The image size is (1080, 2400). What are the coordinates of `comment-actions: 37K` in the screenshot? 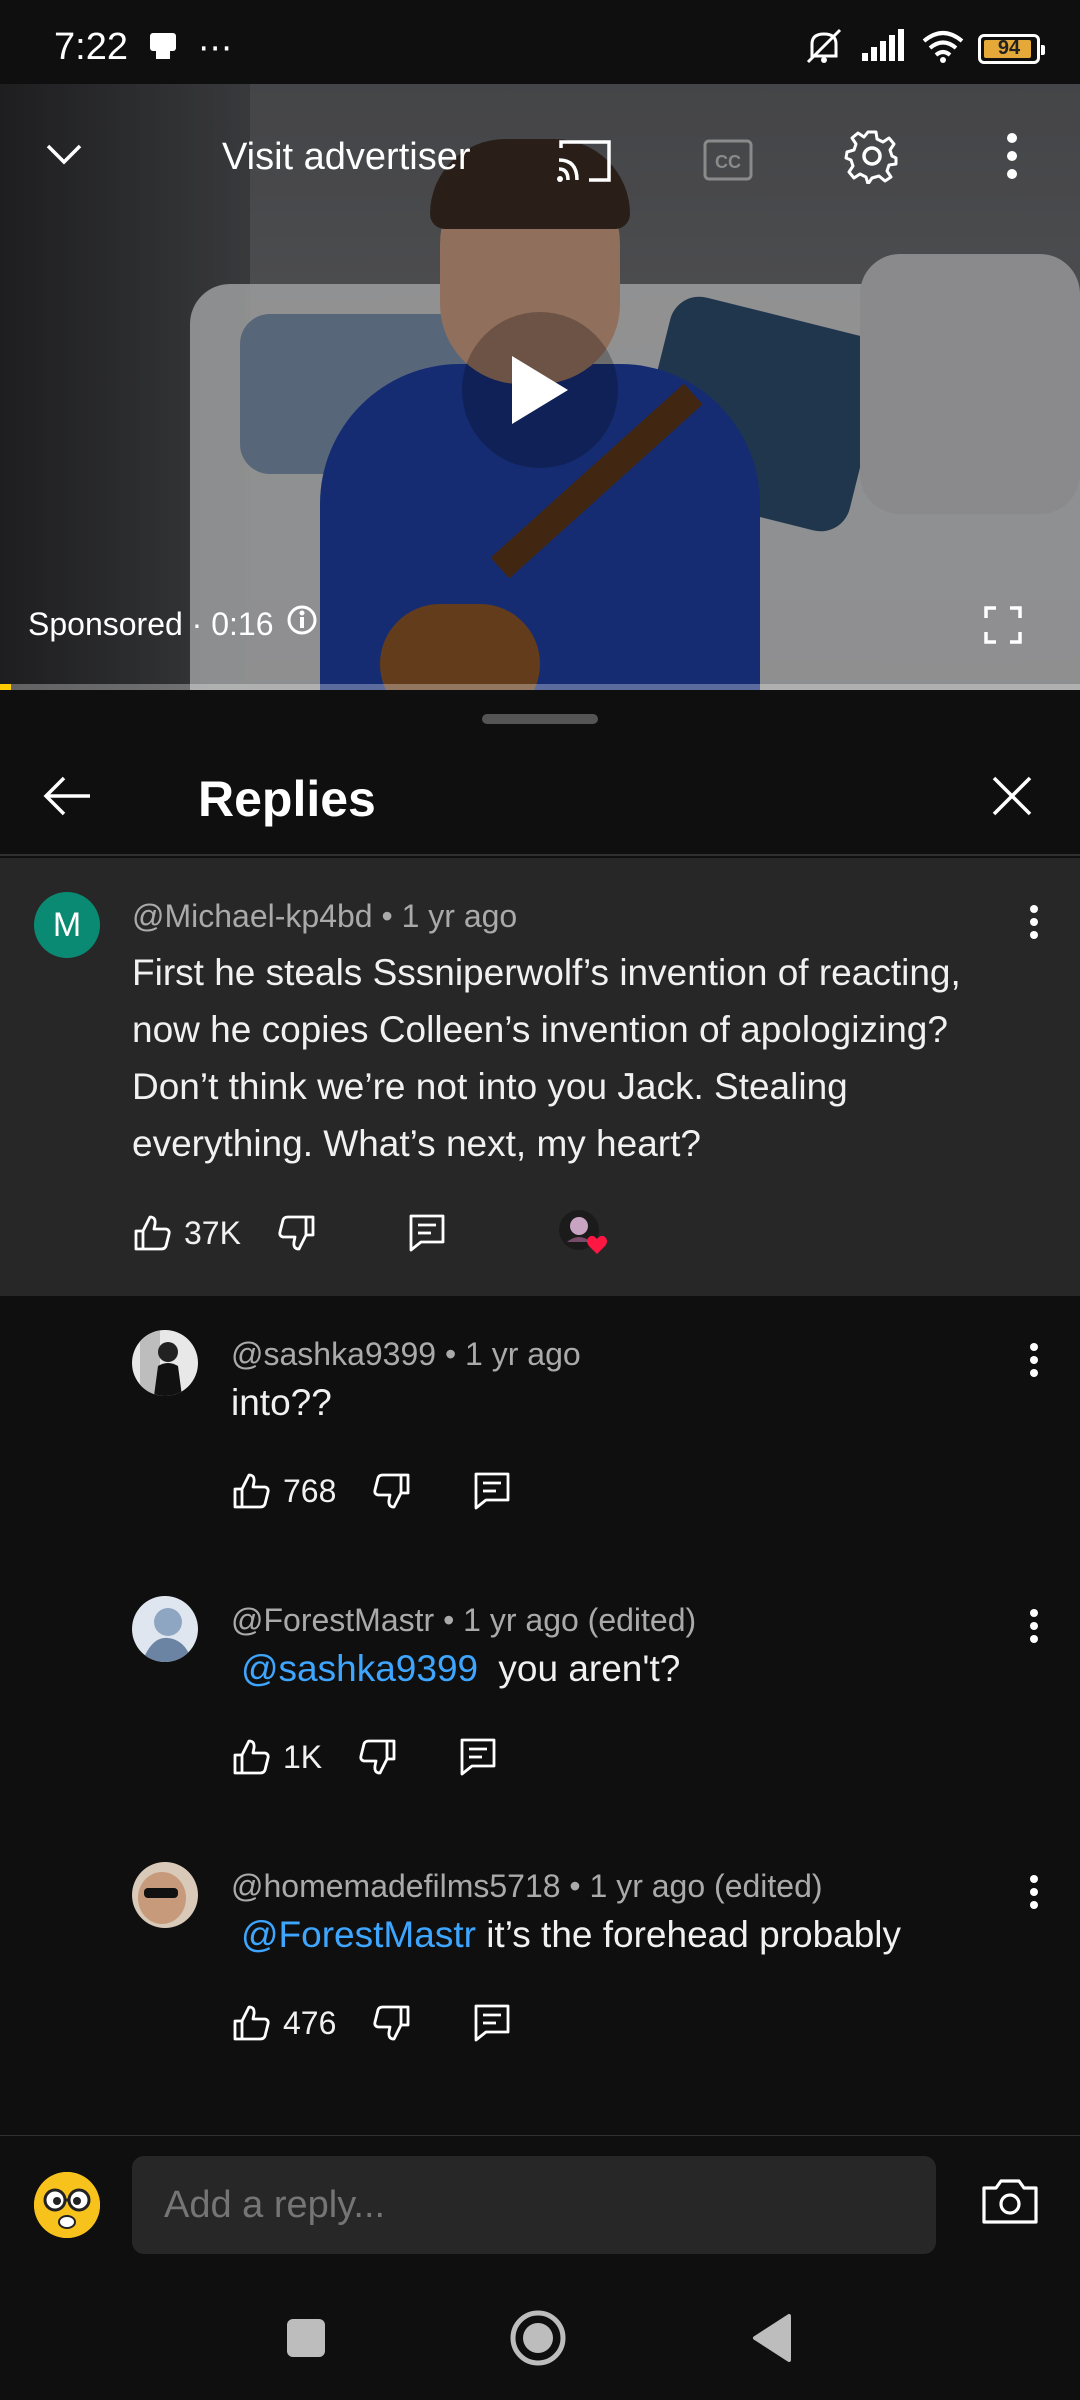 It's located at (371, 1233).